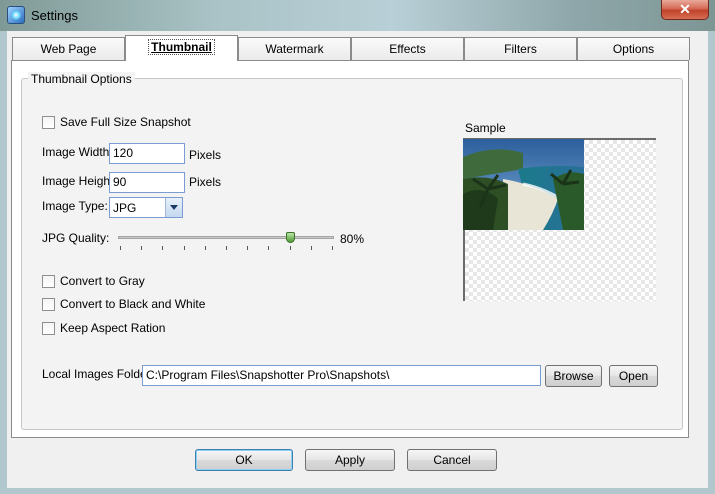 Image resolution: width=715 pixels, height=494 pixels. I want to click on tab-label: Filters, so click(520, 49).